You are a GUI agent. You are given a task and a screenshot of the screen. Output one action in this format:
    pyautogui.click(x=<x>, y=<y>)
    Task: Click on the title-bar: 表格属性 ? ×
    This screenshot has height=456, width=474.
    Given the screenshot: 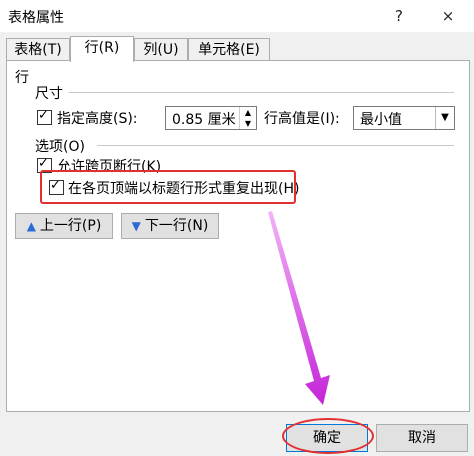 What is the action you would take?
    pyautogui.click(x=237, y=16)
    